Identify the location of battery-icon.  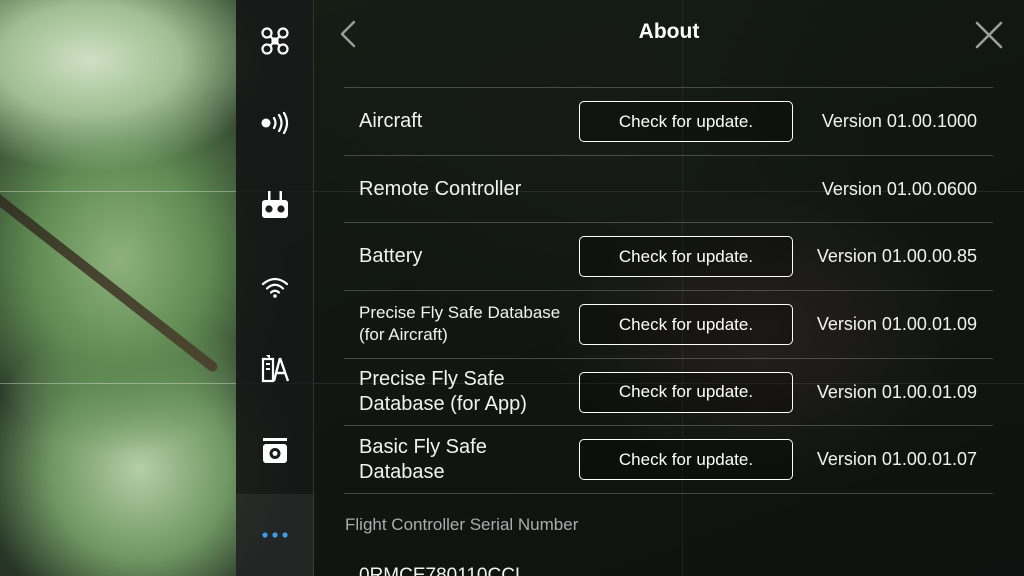
(275, 369).